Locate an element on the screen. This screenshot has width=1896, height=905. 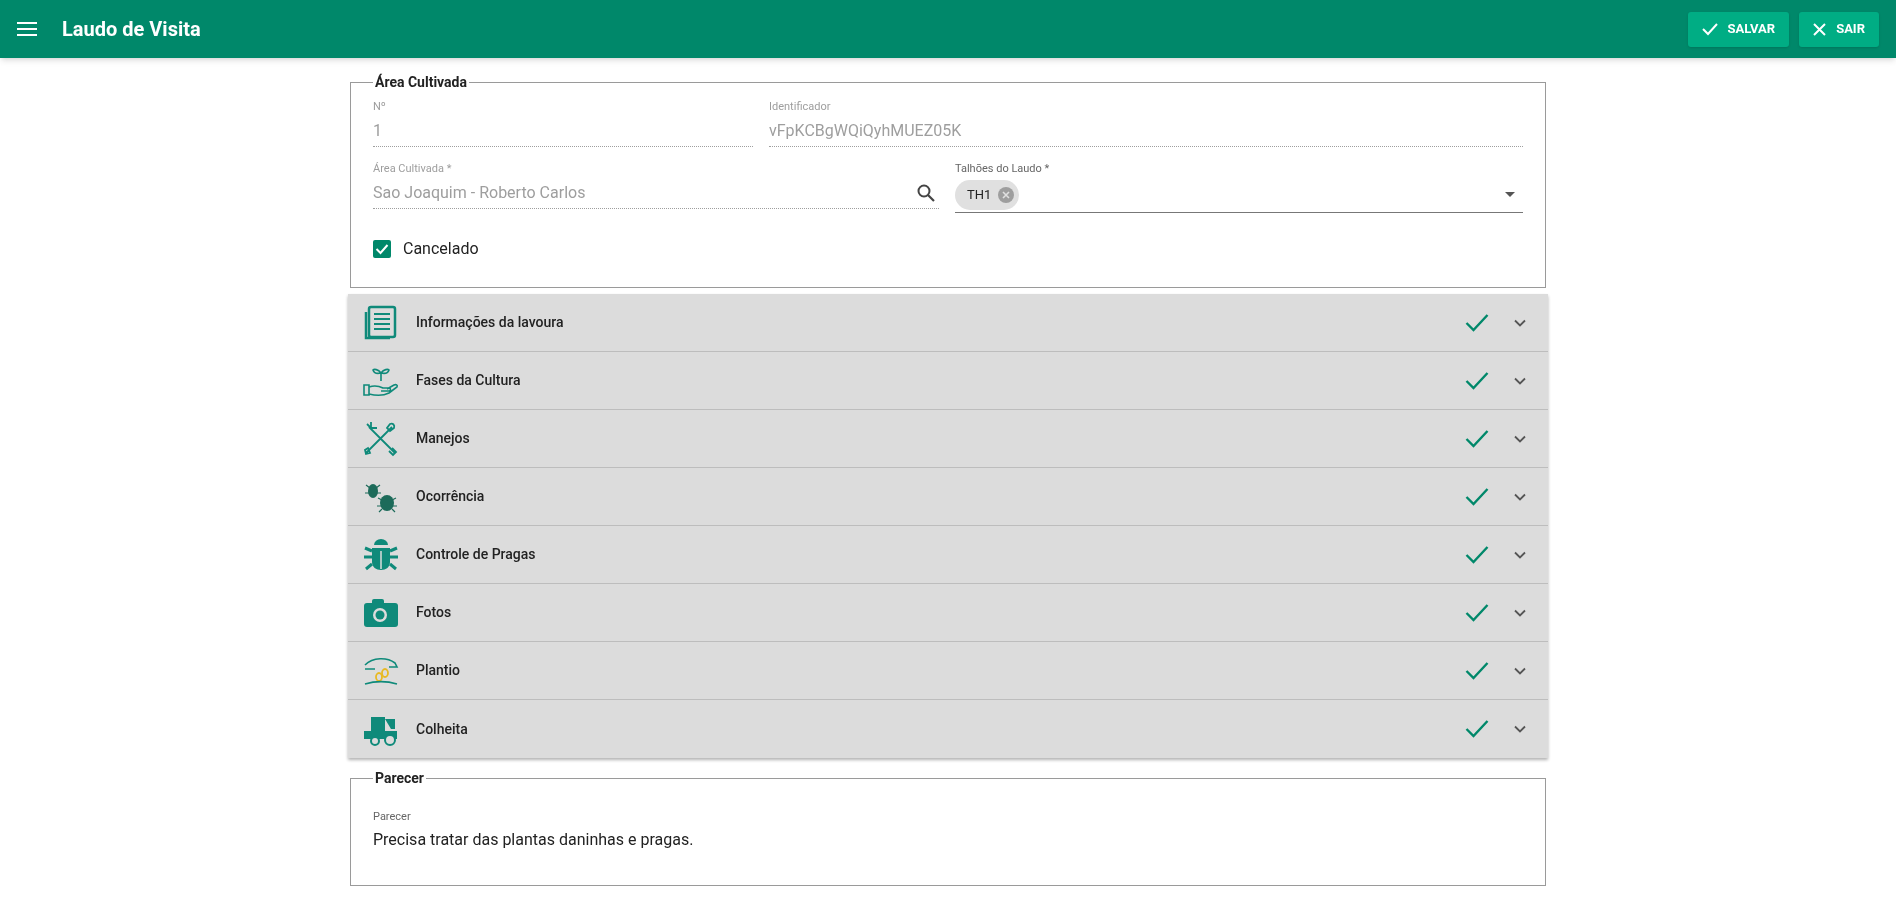
section-title: Fases da Cultura is located at coordinates (469, 380).